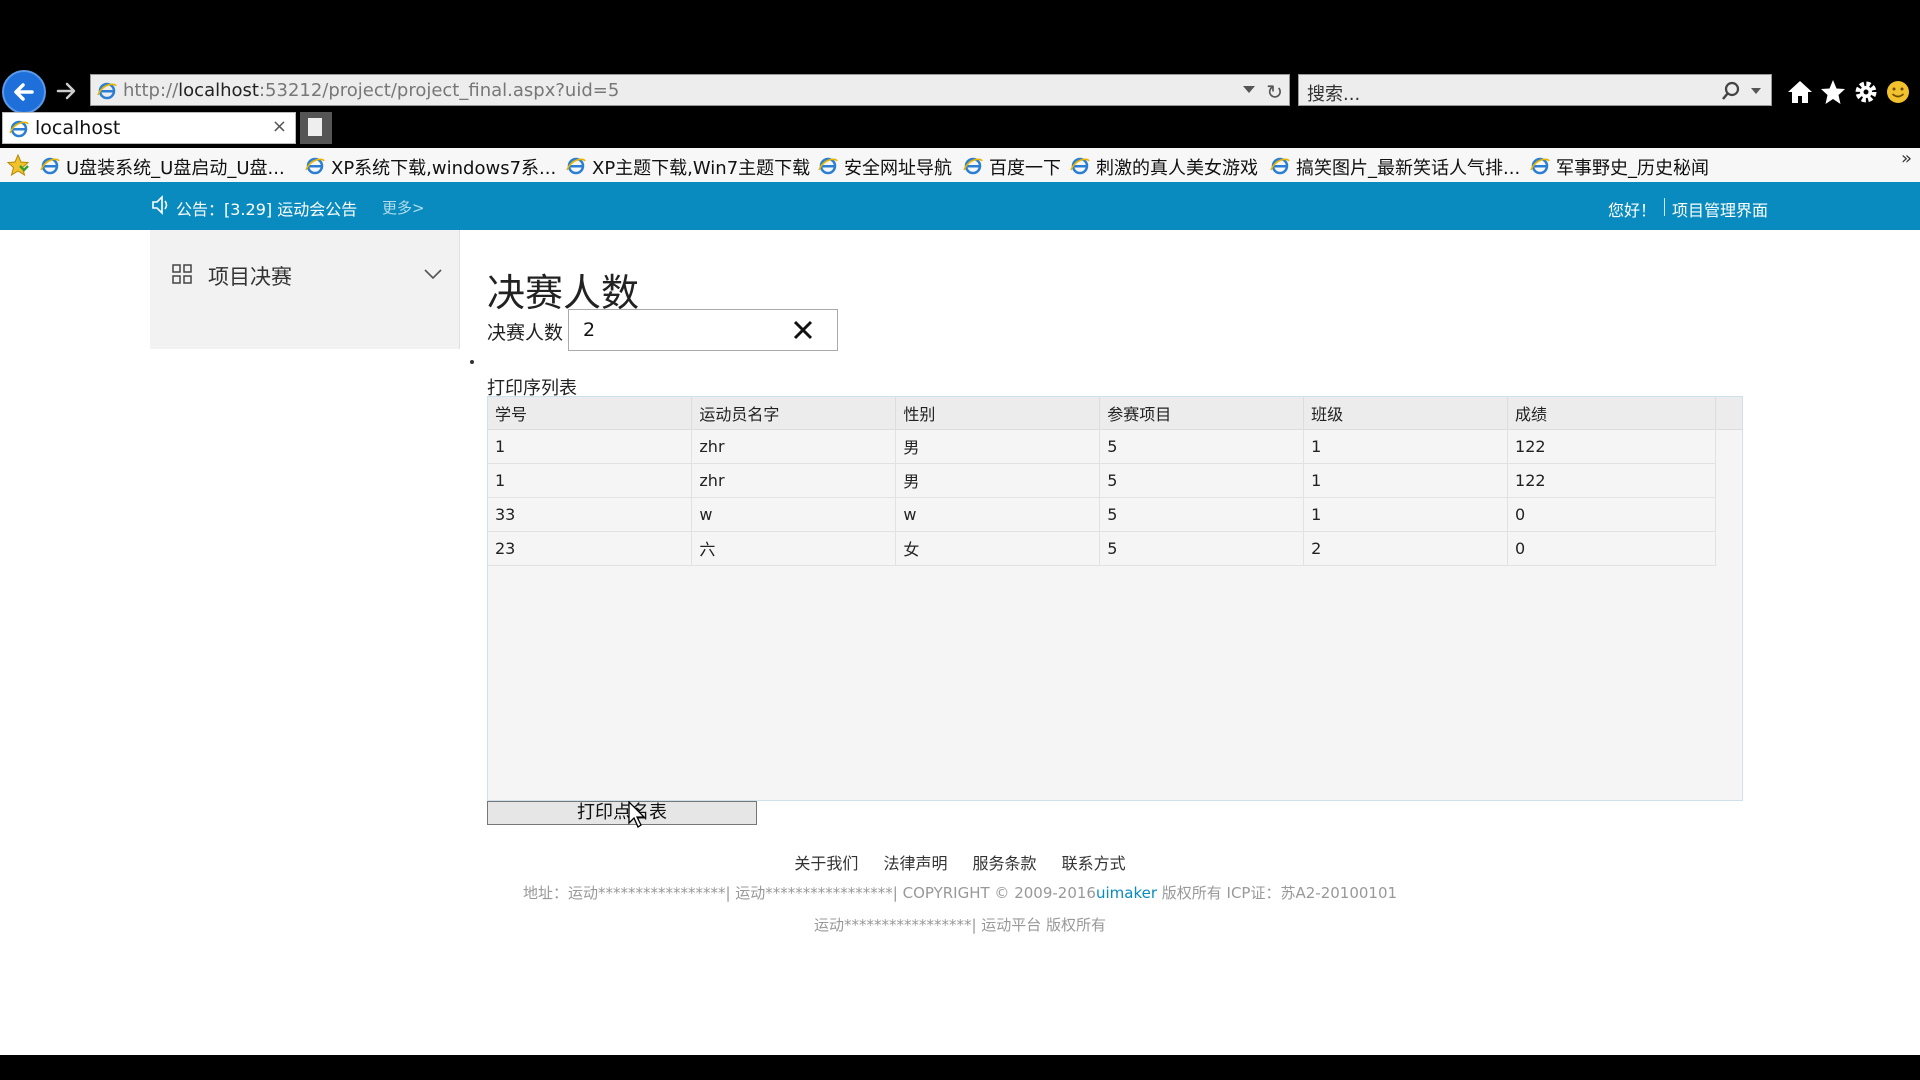 The image size is (1920, 1080). What do you see at coordinates (1025, 168) in the screenshot?
I see `favorite-label: 百度一下` at bounding box center [1025, 168].